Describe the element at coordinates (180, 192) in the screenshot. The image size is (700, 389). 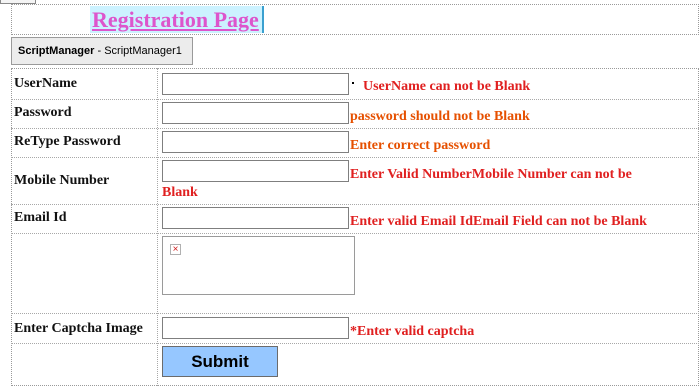
I see `mobile-number-error-continued: Blank` at that location.